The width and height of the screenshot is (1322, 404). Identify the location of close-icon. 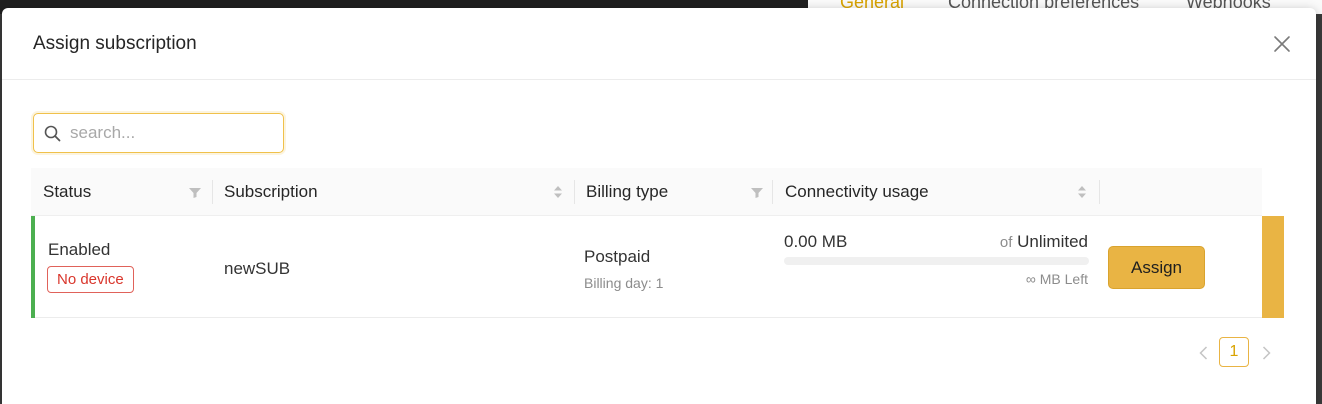
(1282, 44).